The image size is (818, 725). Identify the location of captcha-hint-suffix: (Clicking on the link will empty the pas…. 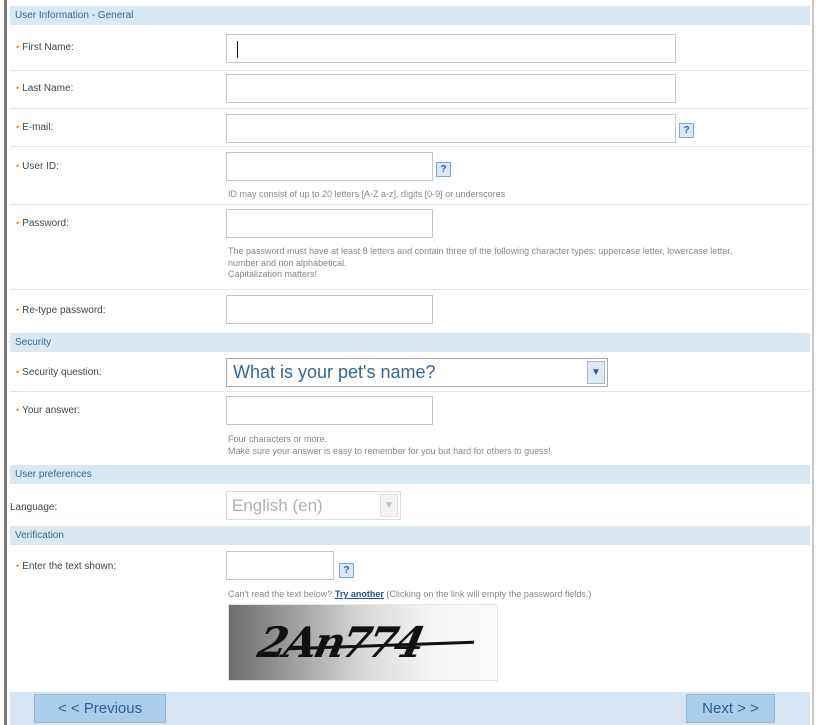
(489, 594).